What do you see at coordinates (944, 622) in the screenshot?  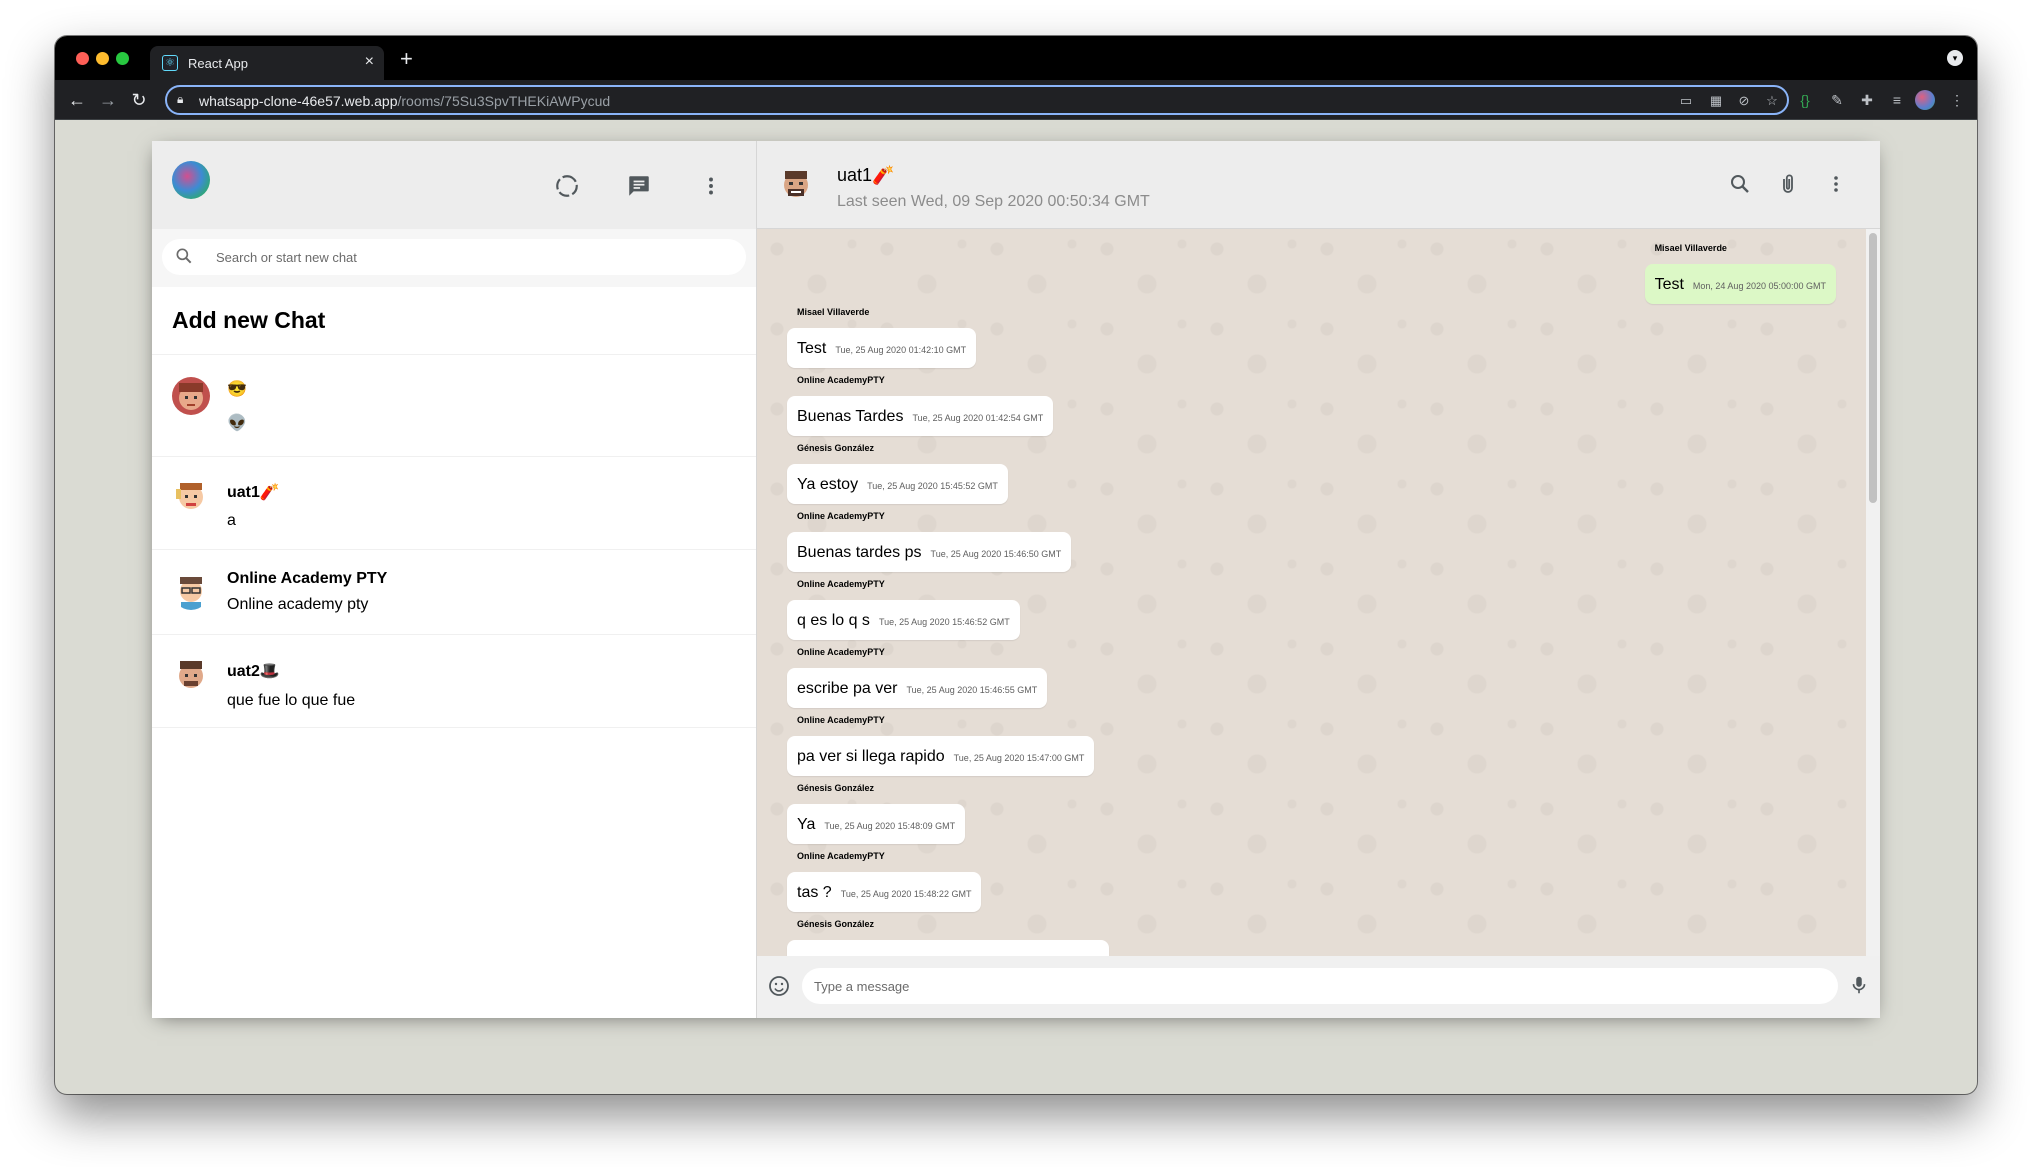 I see `message-time: Tue, 25 Aug 2020 15:46:52 GMT` at bounding box center [944, 622].